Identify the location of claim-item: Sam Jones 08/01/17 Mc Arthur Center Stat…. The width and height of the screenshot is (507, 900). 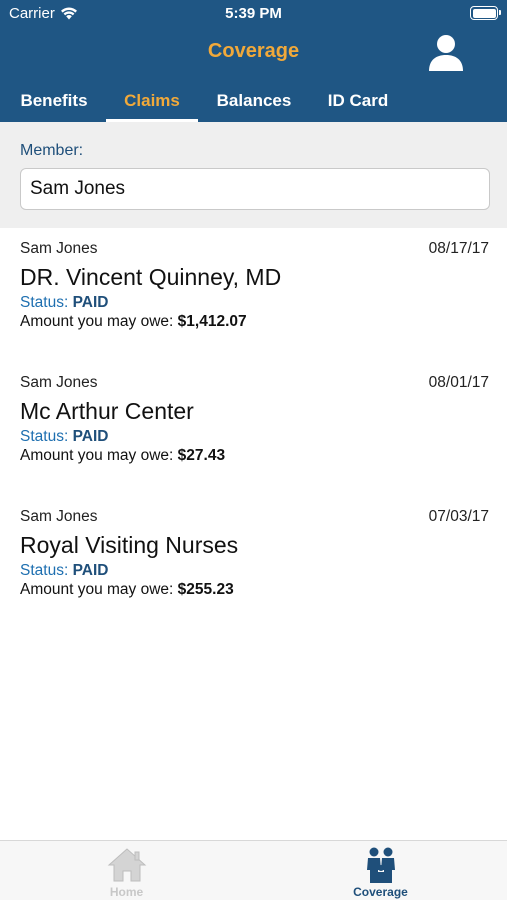
(253, 427).